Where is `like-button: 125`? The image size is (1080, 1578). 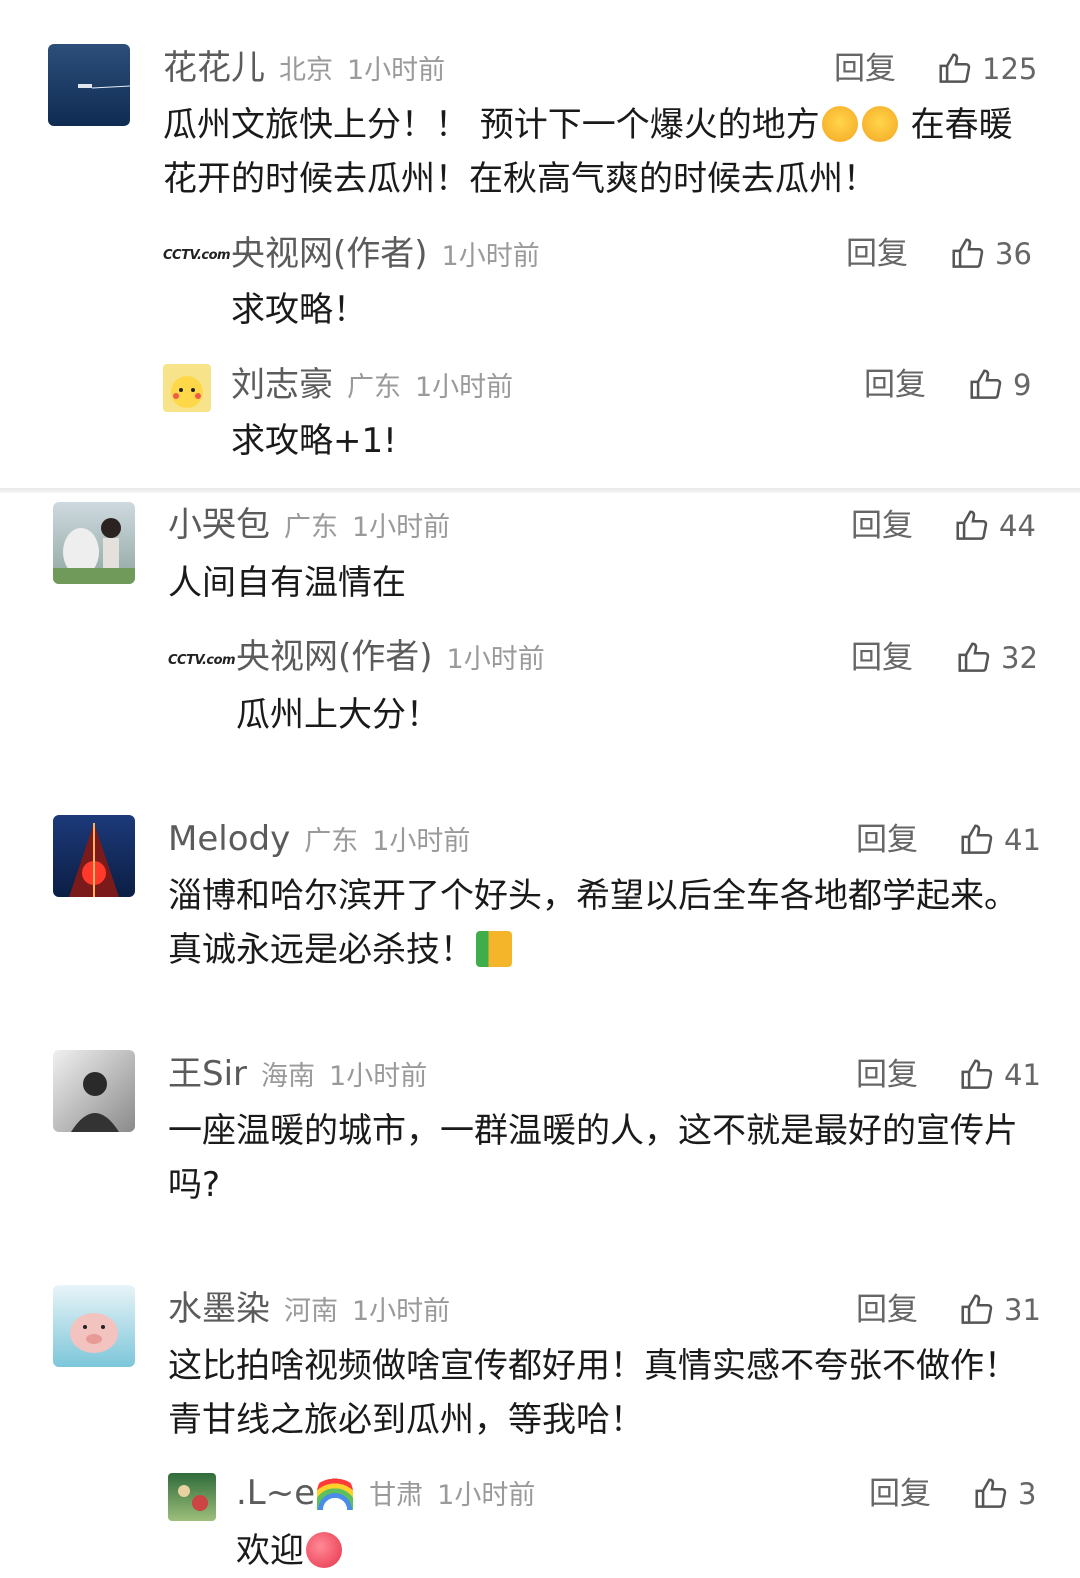
like-button: 125 is located at coordinates (986, 69).